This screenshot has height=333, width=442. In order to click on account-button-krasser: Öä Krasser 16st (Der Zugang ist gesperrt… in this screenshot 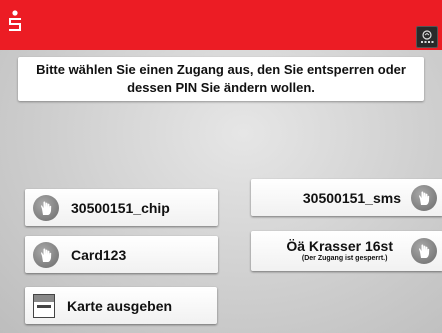, I will do `click(346, 251)`.